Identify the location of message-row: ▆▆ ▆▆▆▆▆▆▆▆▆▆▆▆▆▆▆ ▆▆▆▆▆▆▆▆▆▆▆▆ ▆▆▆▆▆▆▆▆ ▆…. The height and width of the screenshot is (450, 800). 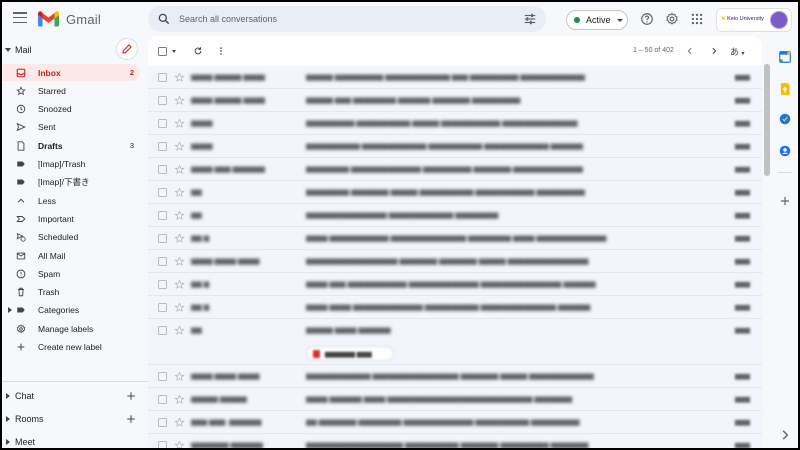
(455, 215).